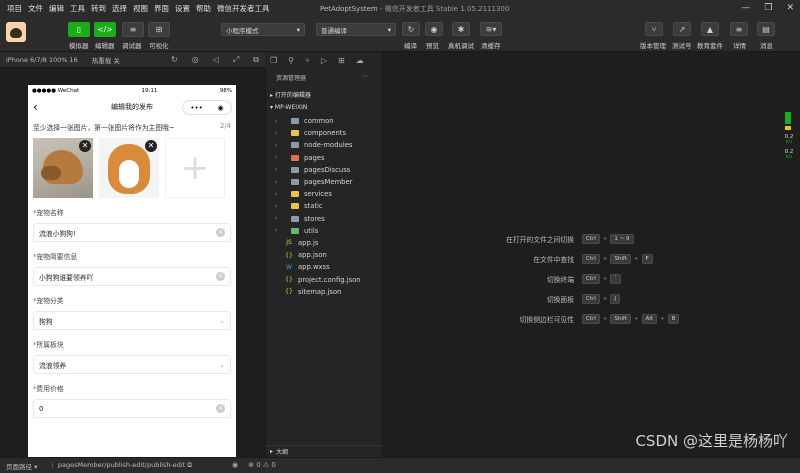 The width and height of the screenshot is (800, 473). What do you see at coordinates (365, 77) in the screenshot?
I see `more-icon: ⋯` at bounding box center [365, 77].